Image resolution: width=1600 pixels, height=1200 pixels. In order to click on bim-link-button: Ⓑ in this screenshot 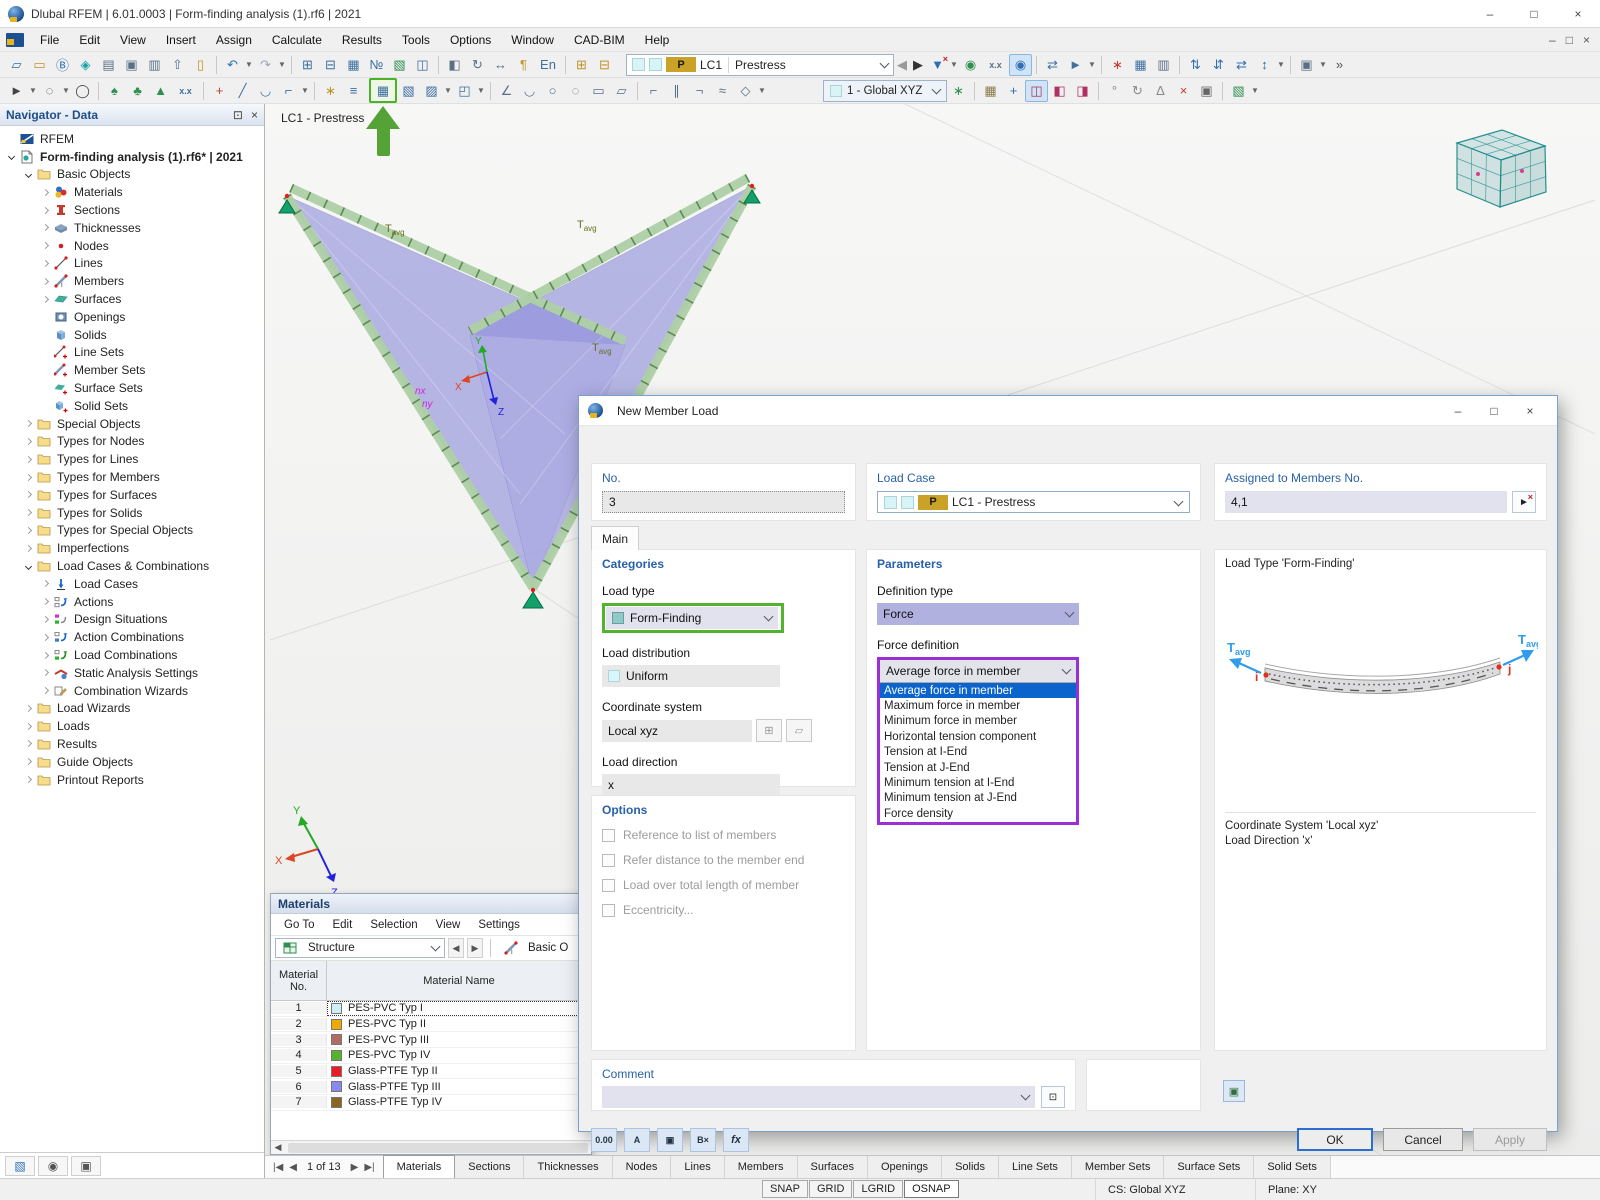, I will do `click(62, 65)`.